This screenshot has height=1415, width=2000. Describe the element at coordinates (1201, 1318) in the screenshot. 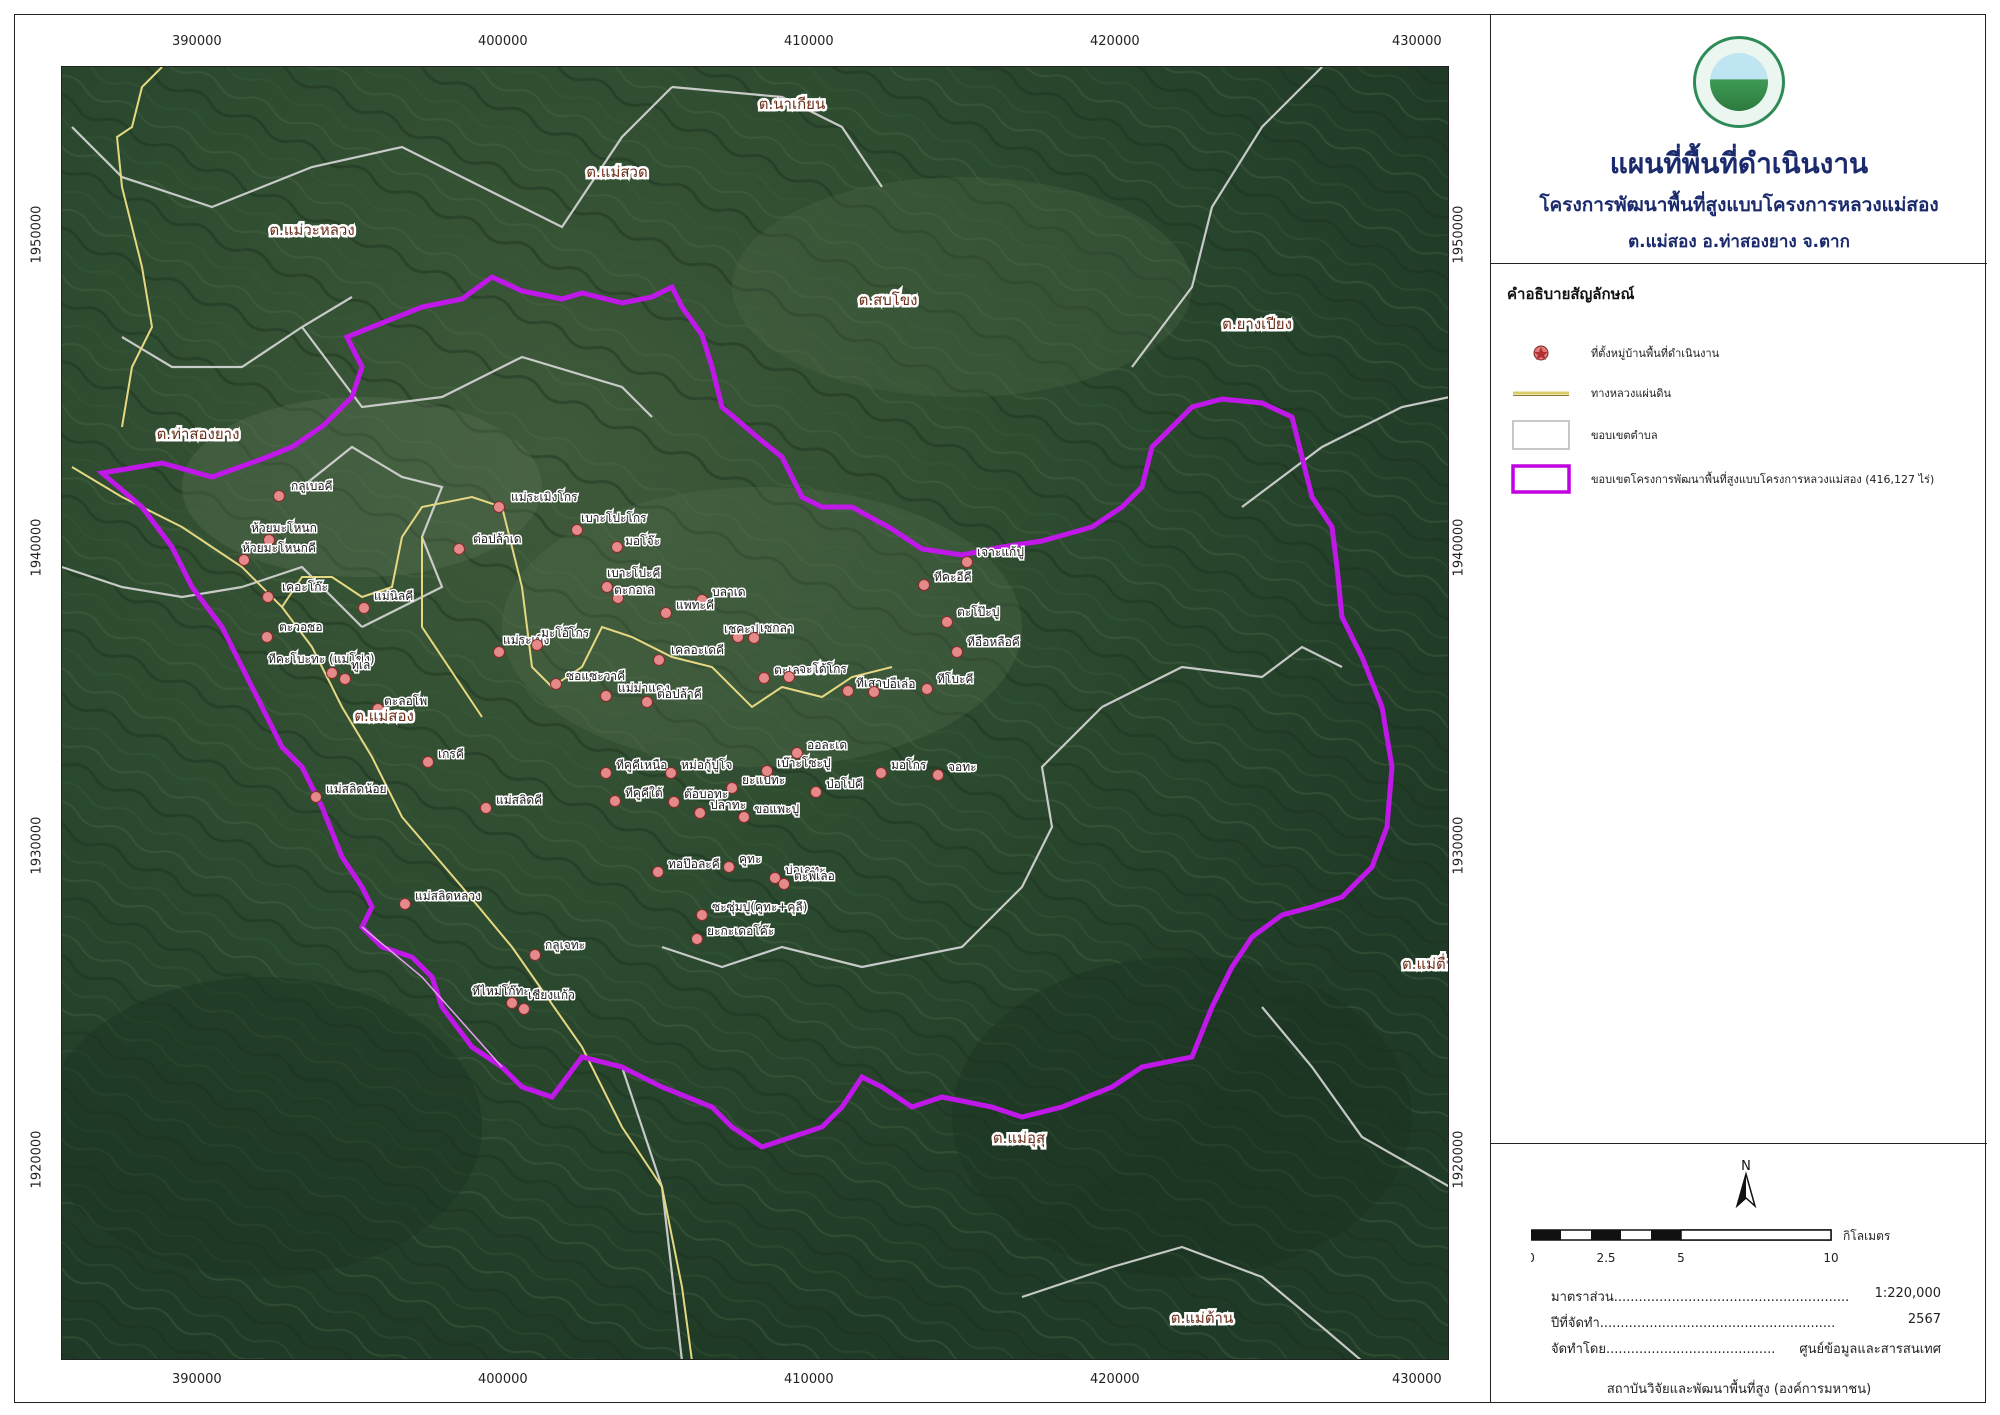

I see `subdistrict-label: ต.แม่ต้าน` at that location.